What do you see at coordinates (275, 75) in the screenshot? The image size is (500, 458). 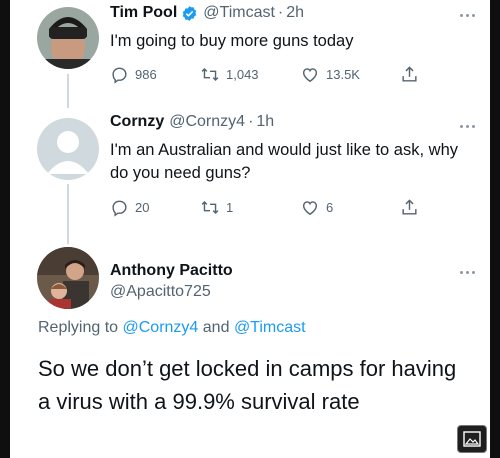 I see `tweet-actions: 986 1,043 13.5K` at bounding box center [275, 75].